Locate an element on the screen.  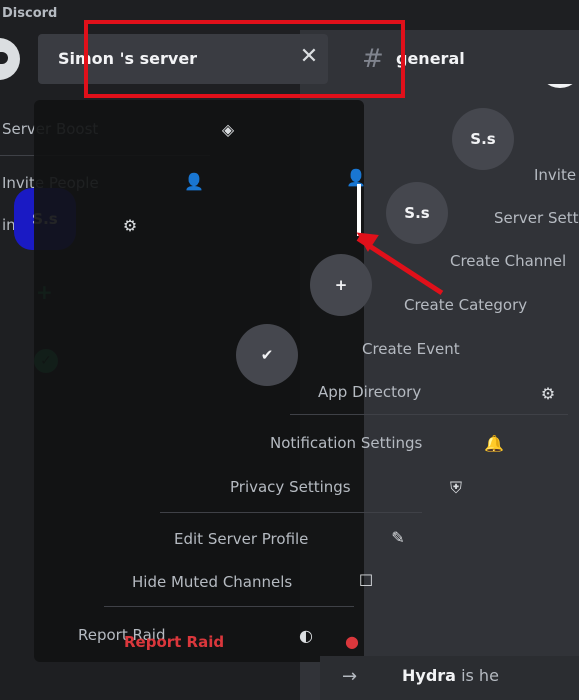
menu-item-create-category: Create Category is located at coordinates (465, 305).